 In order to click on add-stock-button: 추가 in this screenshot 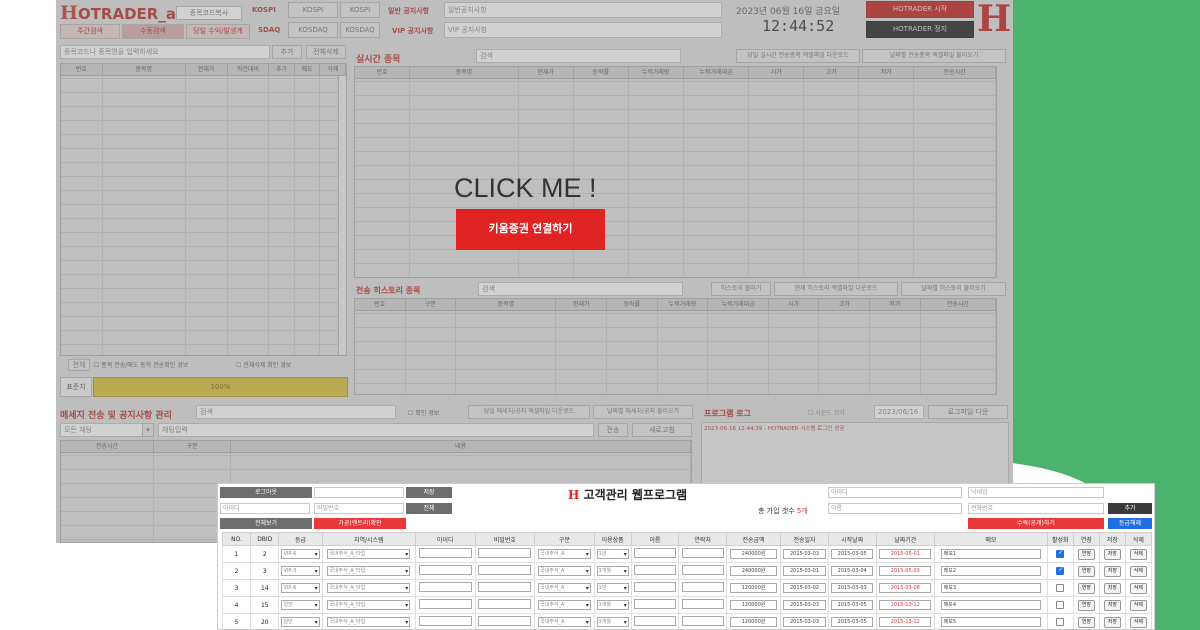, I will do `click(287, 52)`.